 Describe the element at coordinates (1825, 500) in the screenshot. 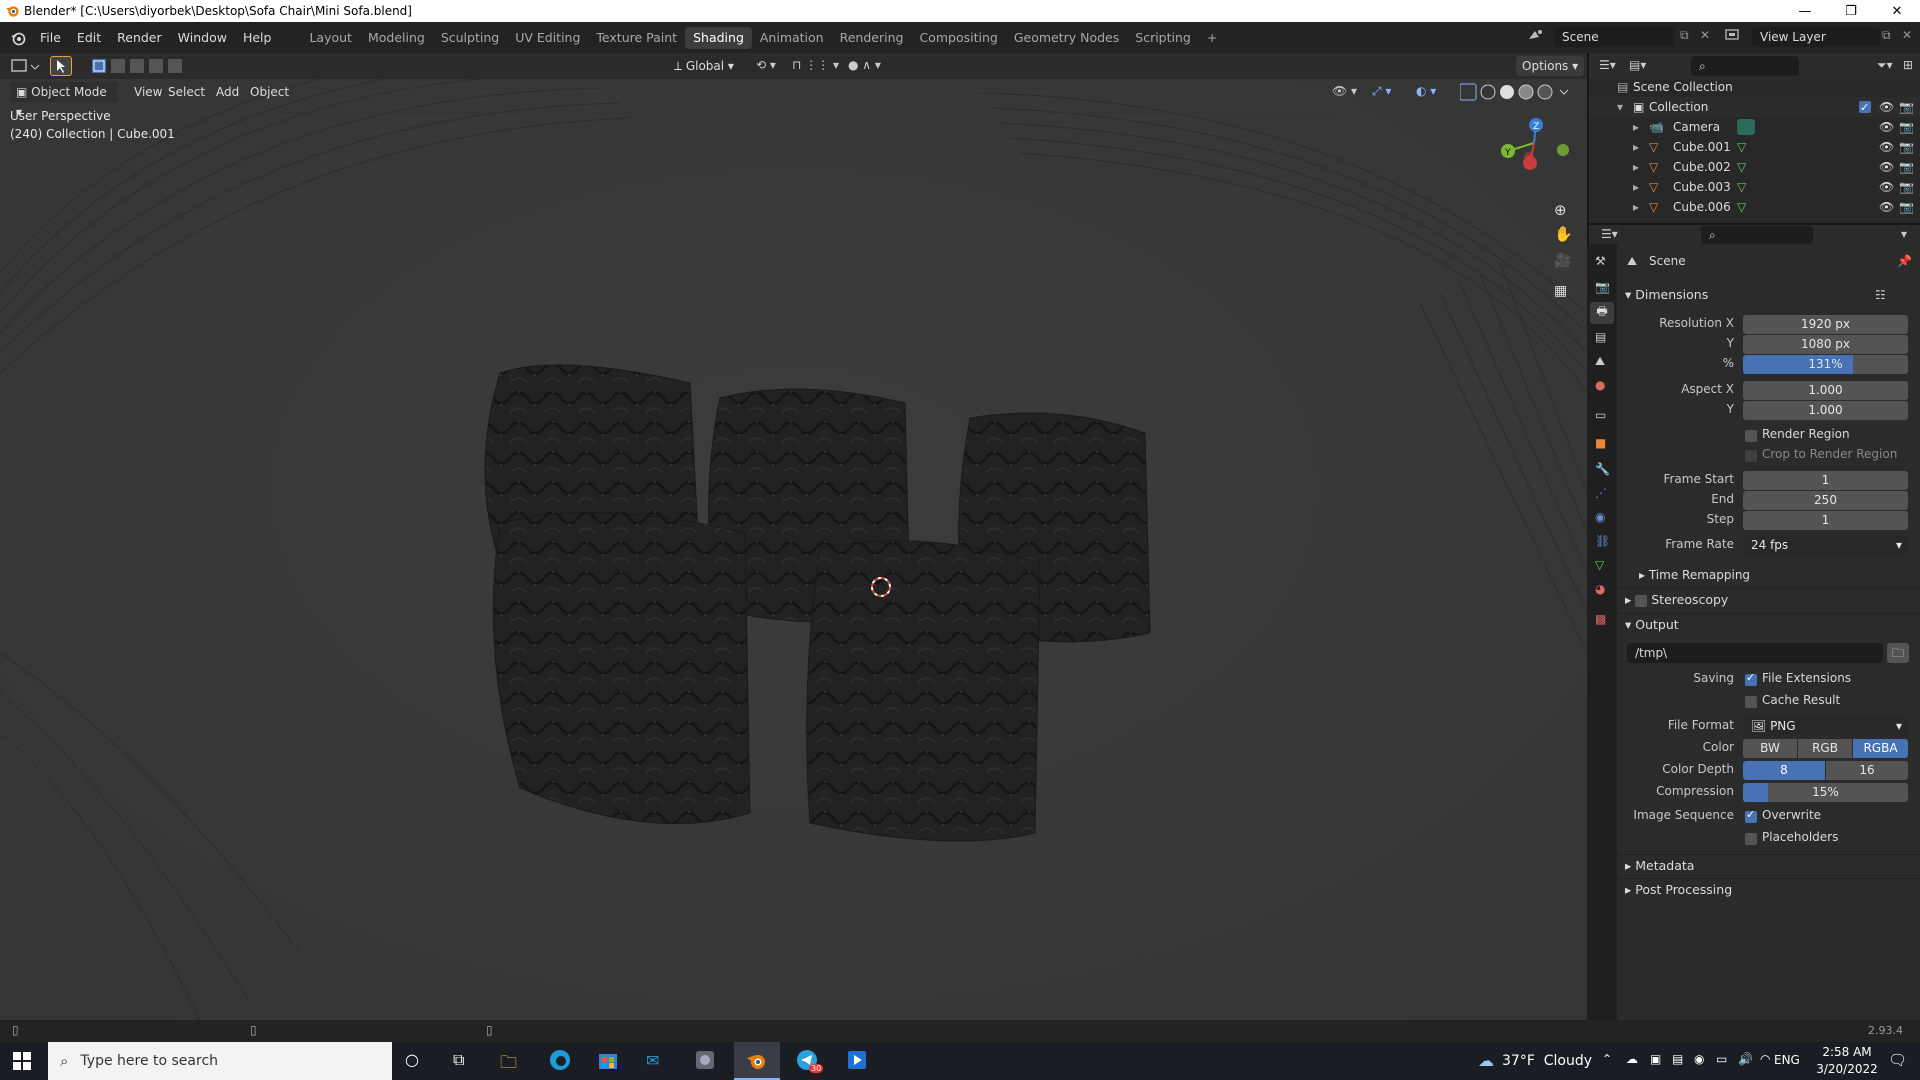

I see `frame-end-field: 250` at that location.